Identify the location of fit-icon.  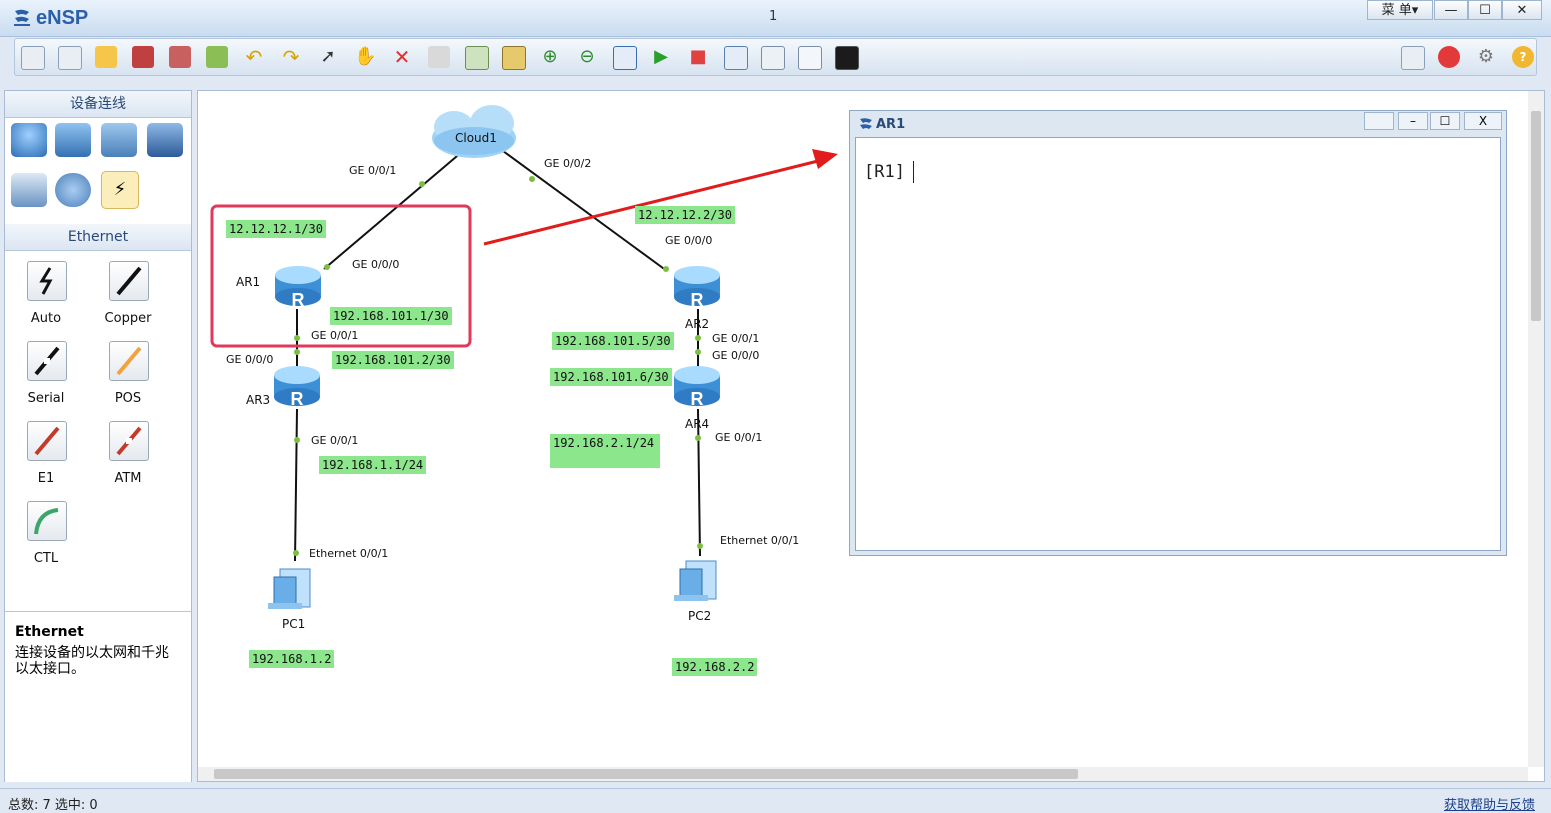
(625, 58).